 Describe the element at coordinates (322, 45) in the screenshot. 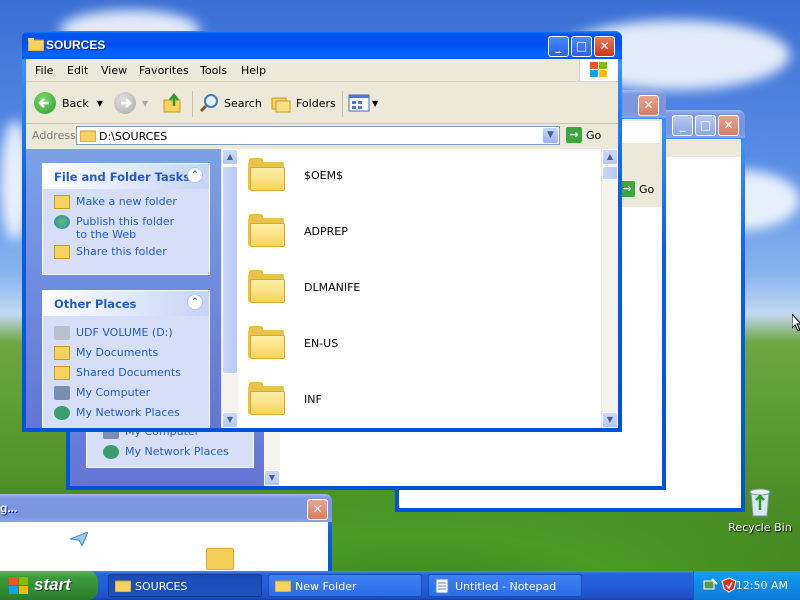

I see `main-window-titlebar: SOURCES` at that location.